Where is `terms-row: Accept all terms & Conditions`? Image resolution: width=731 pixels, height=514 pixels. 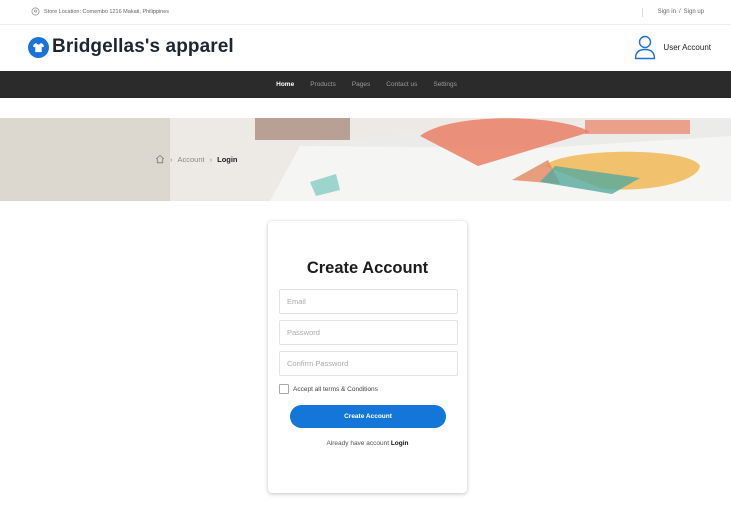 terms-row: Accept all terms & Conditions is located at coordinates (328, 389).